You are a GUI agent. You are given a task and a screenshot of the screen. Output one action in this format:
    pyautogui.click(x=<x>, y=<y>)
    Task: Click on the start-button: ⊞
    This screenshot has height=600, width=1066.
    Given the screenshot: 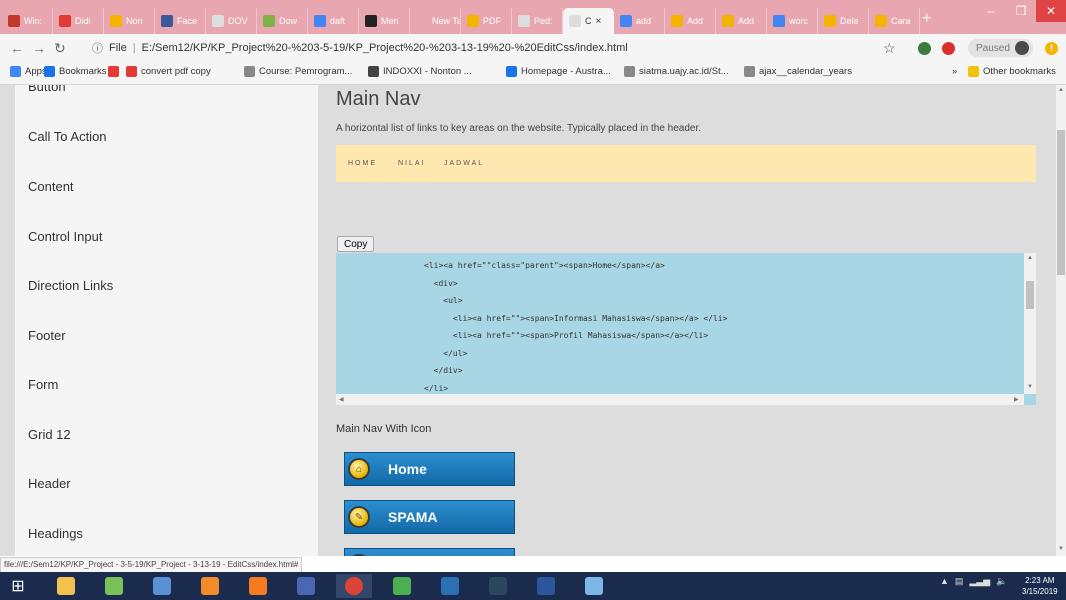 What is the action you would take?
    pyautogui.click(x=18, y=586)
    